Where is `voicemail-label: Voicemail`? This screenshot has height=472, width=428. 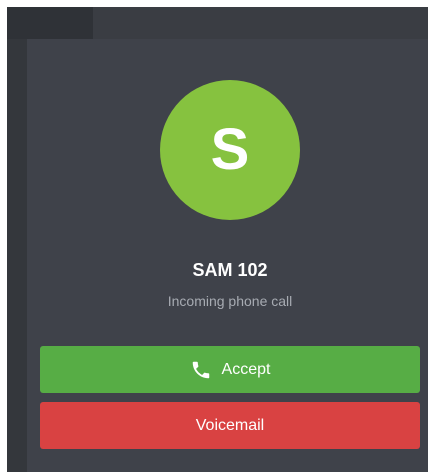 voicemail-label: Voicemail is located at coordinates (230, 425).